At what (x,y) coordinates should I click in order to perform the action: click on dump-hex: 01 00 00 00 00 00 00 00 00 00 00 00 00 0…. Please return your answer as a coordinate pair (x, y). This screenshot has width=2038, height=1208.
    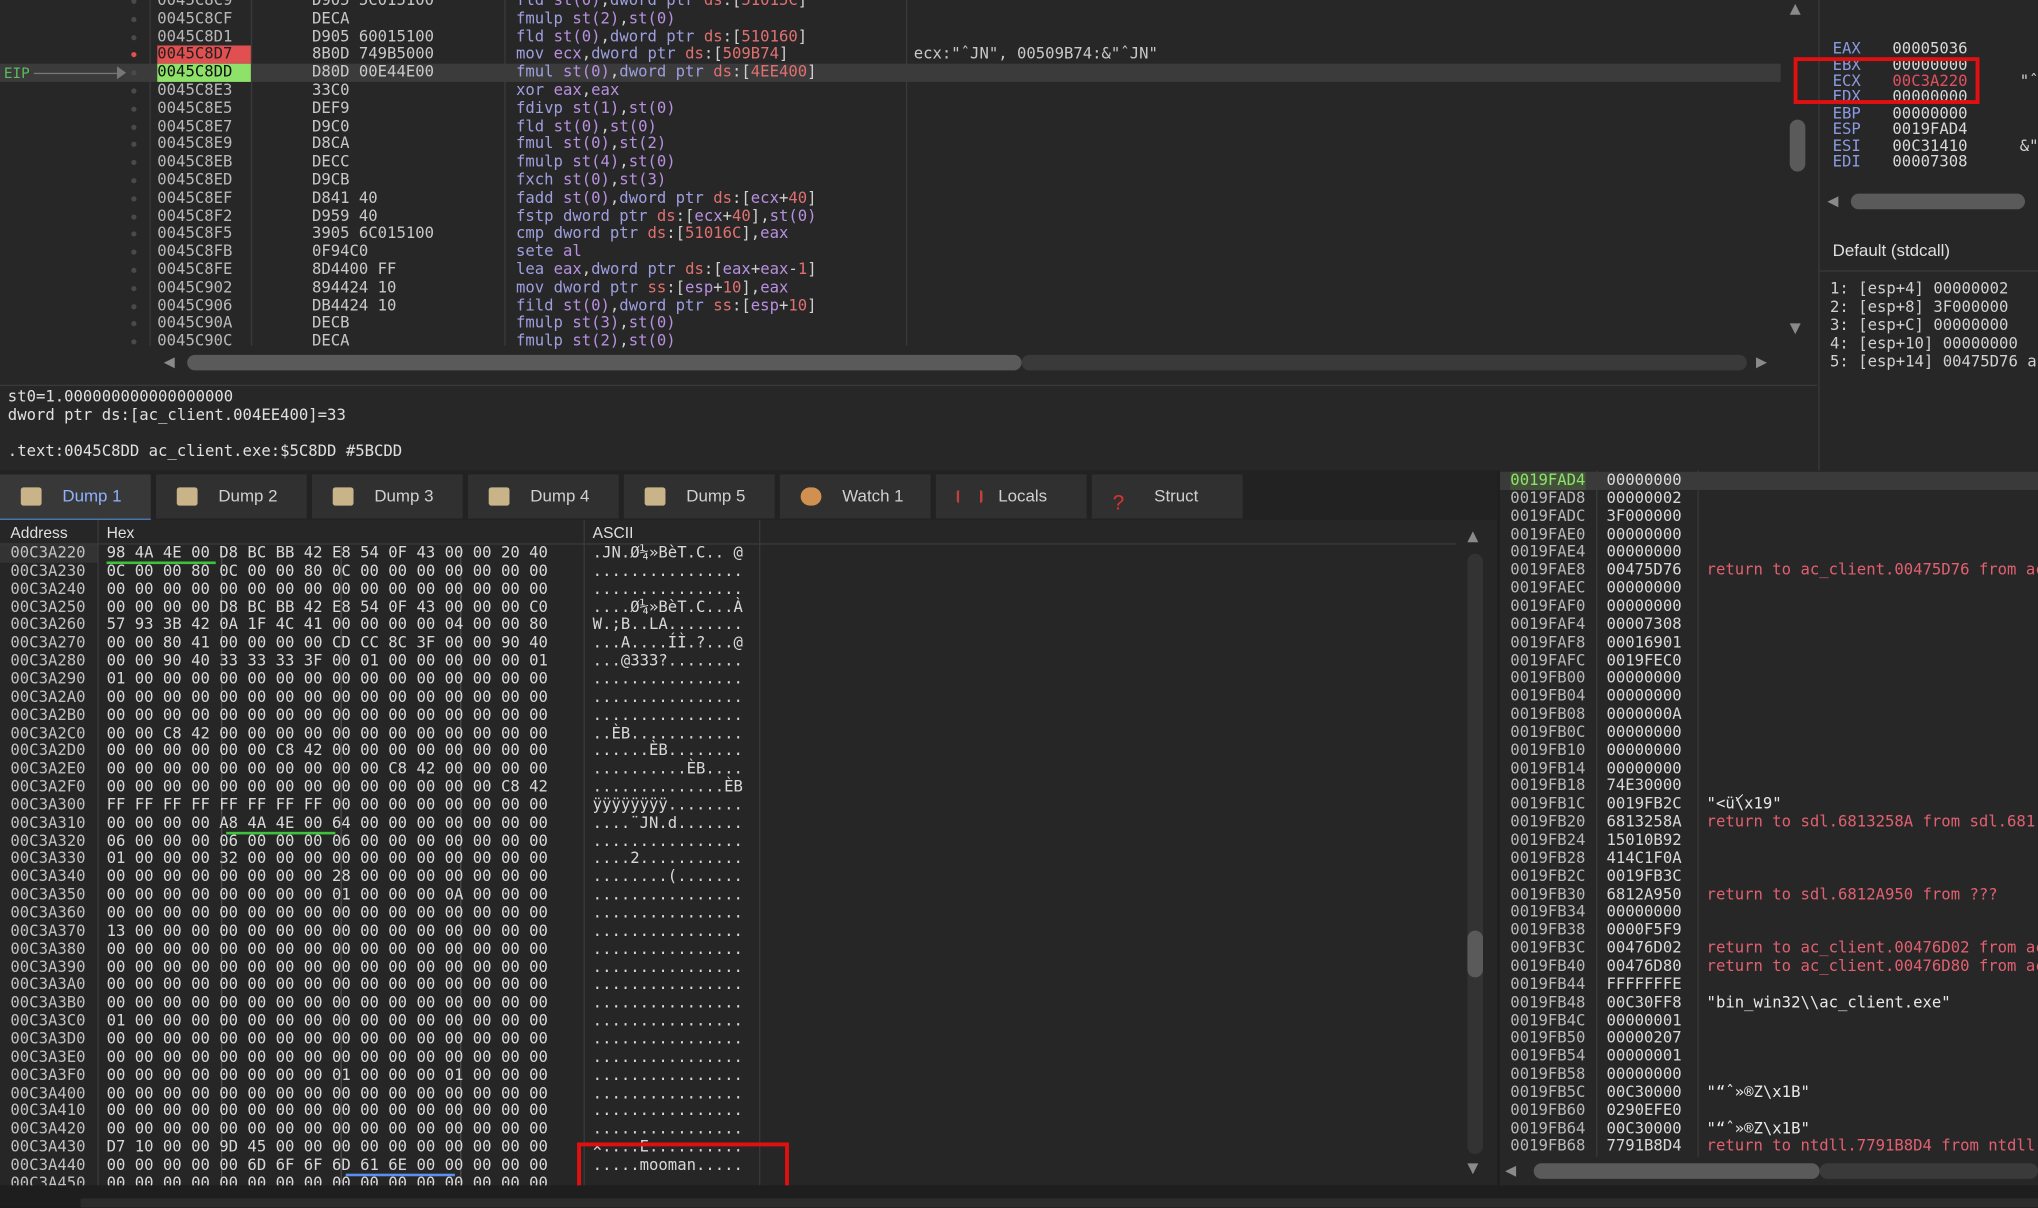
    Looking at the image, I should click on (327, 679).